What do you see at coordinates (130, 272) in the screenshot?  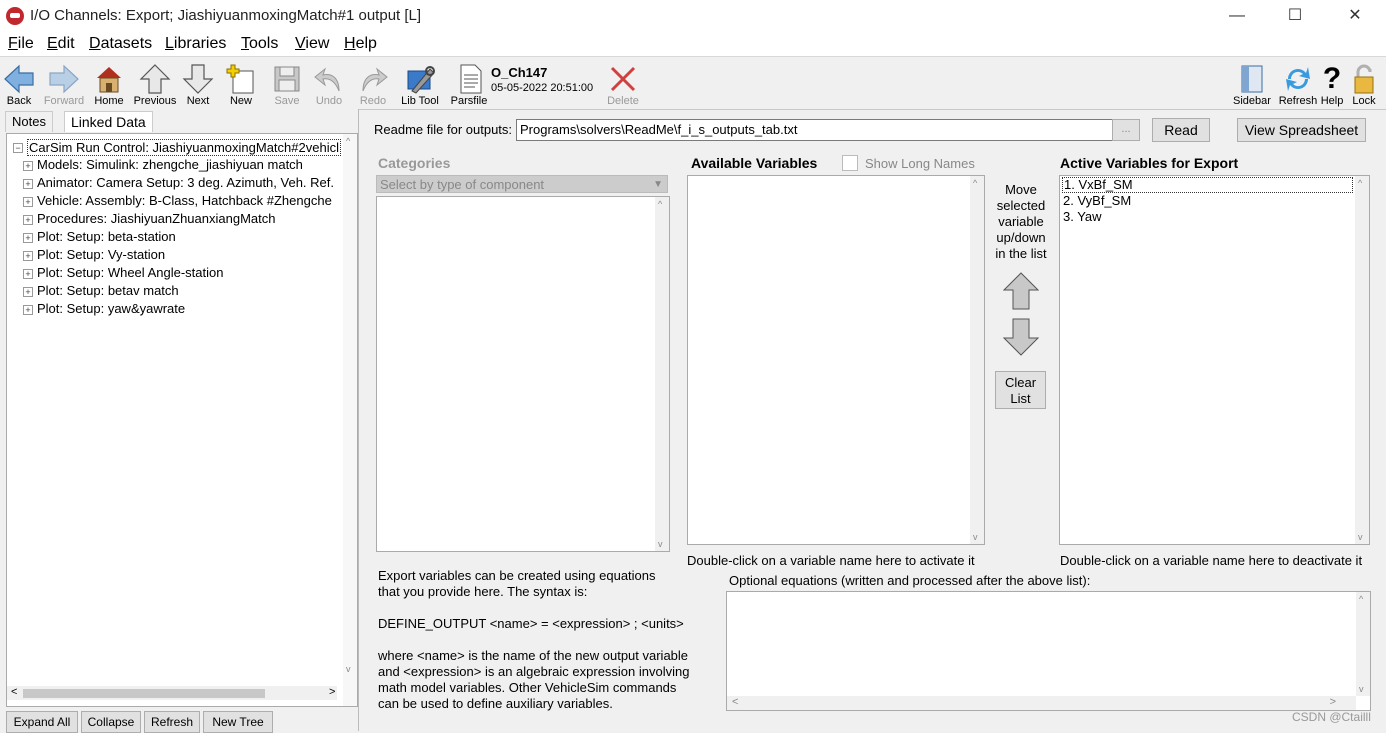 I see `tree-item: Plot: Setup: Wheel Angle-station` at bounding box center [130, 272].